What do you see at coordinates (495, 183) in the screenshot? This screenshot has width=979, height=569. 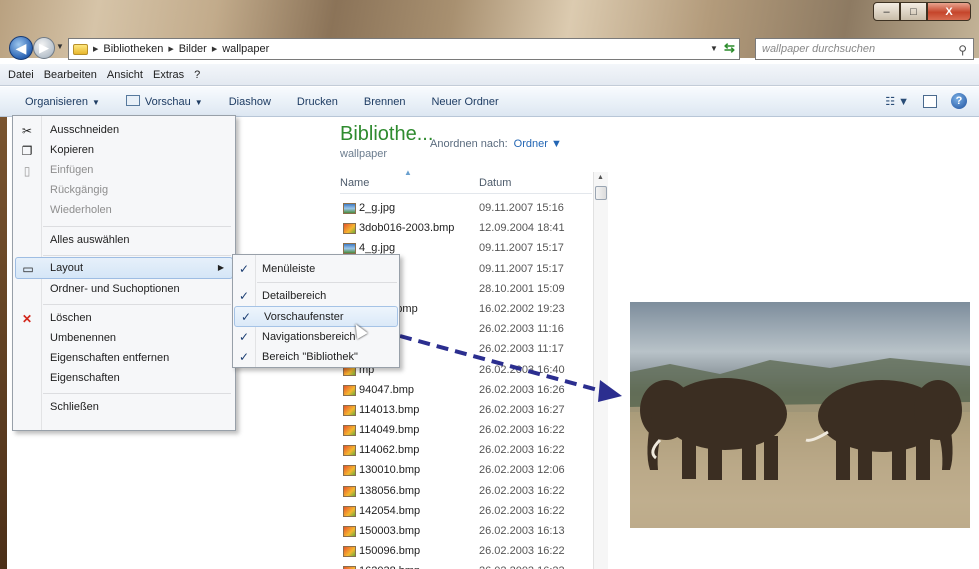 I see `column-header-date: Datum` at bounding box center [495, 183].